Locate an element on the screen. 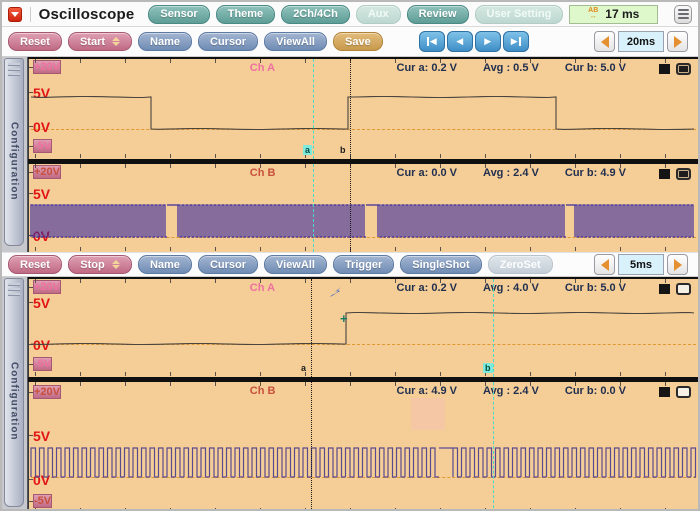 This screenshot has width=700, height=511. nav-last-button: ▶ is located at coordinates (515, 41).